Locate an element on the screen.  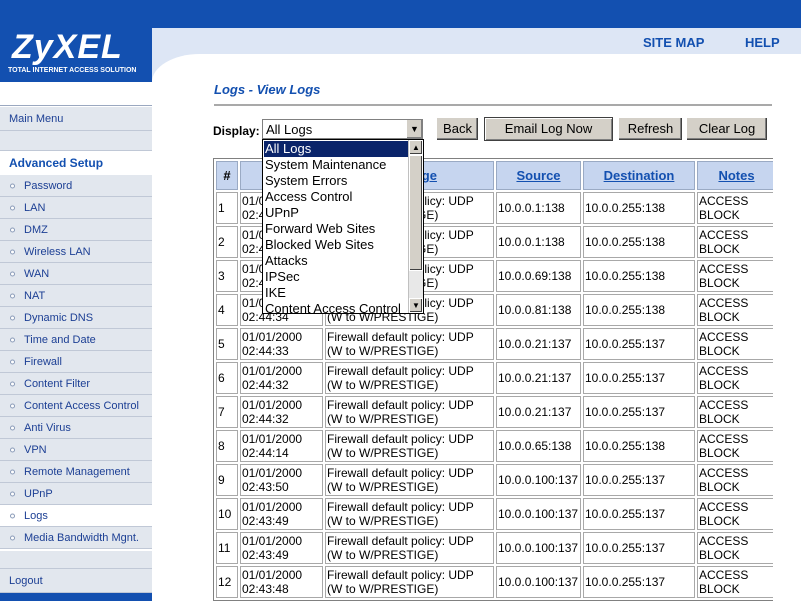
sidebar-divider is located at coordinates (76, 141).